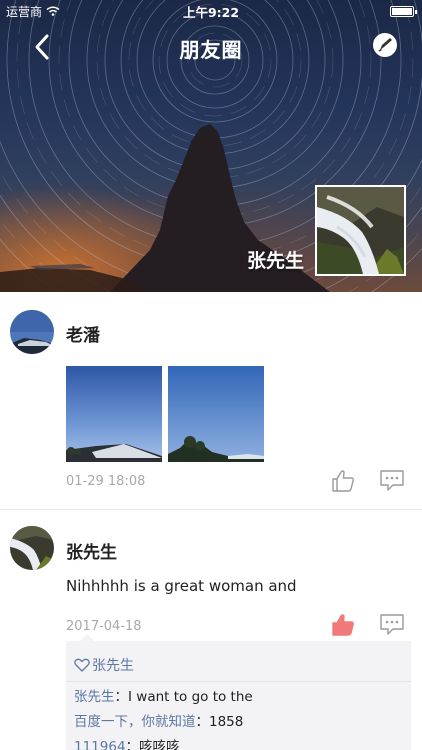  I want to click on comment-text: 咳咳咳, so click(159, 744).